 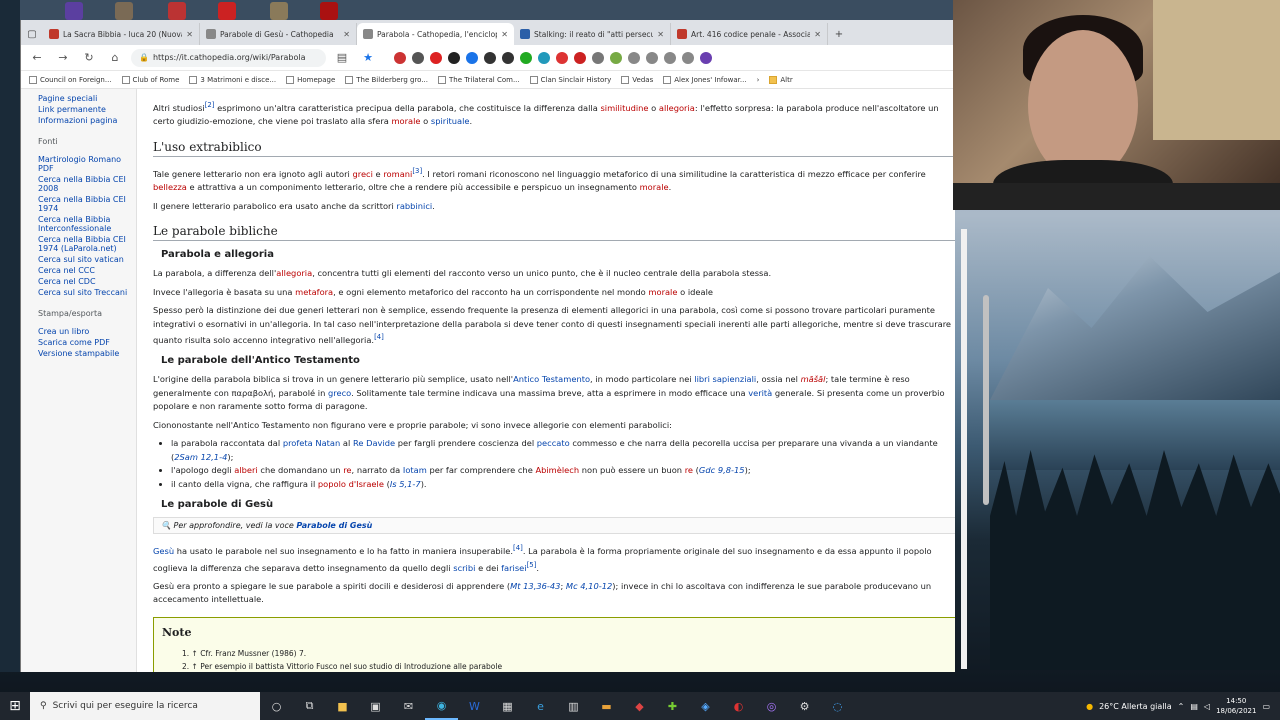 What do you see at coordinates (278, 34) in the screenshot?
I see `tab: Parabole di Gesù - Cathopedia ✕` at bounding box center [278, 34].